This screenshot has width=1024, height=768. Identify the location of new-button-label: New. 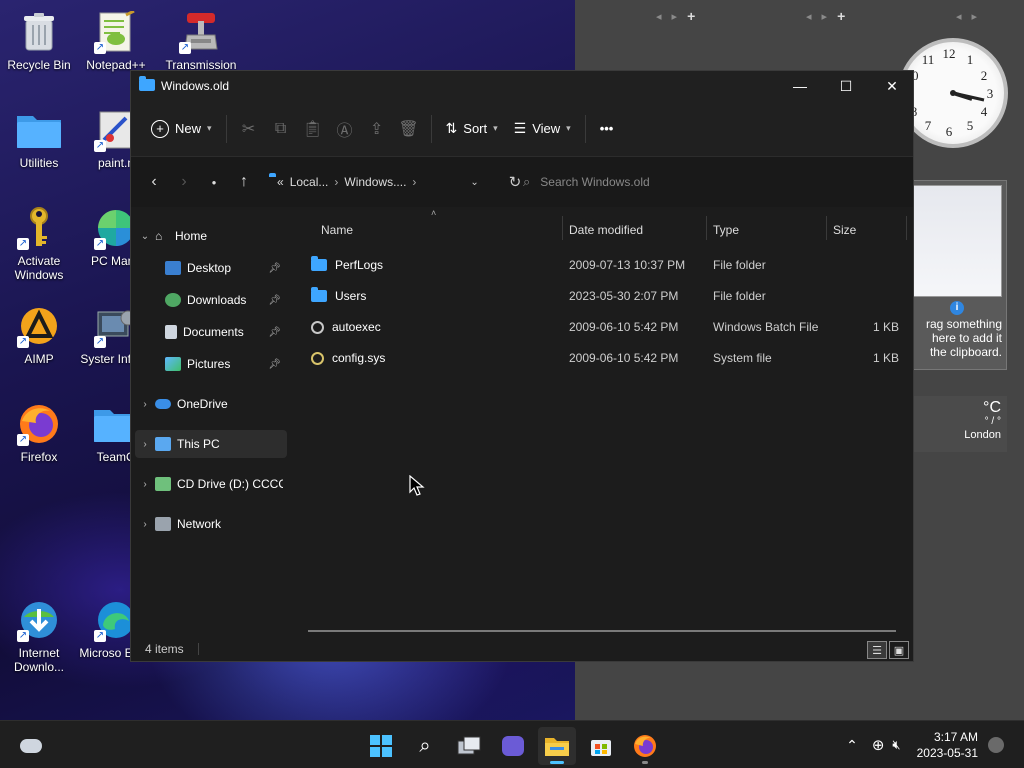
(188, 128).